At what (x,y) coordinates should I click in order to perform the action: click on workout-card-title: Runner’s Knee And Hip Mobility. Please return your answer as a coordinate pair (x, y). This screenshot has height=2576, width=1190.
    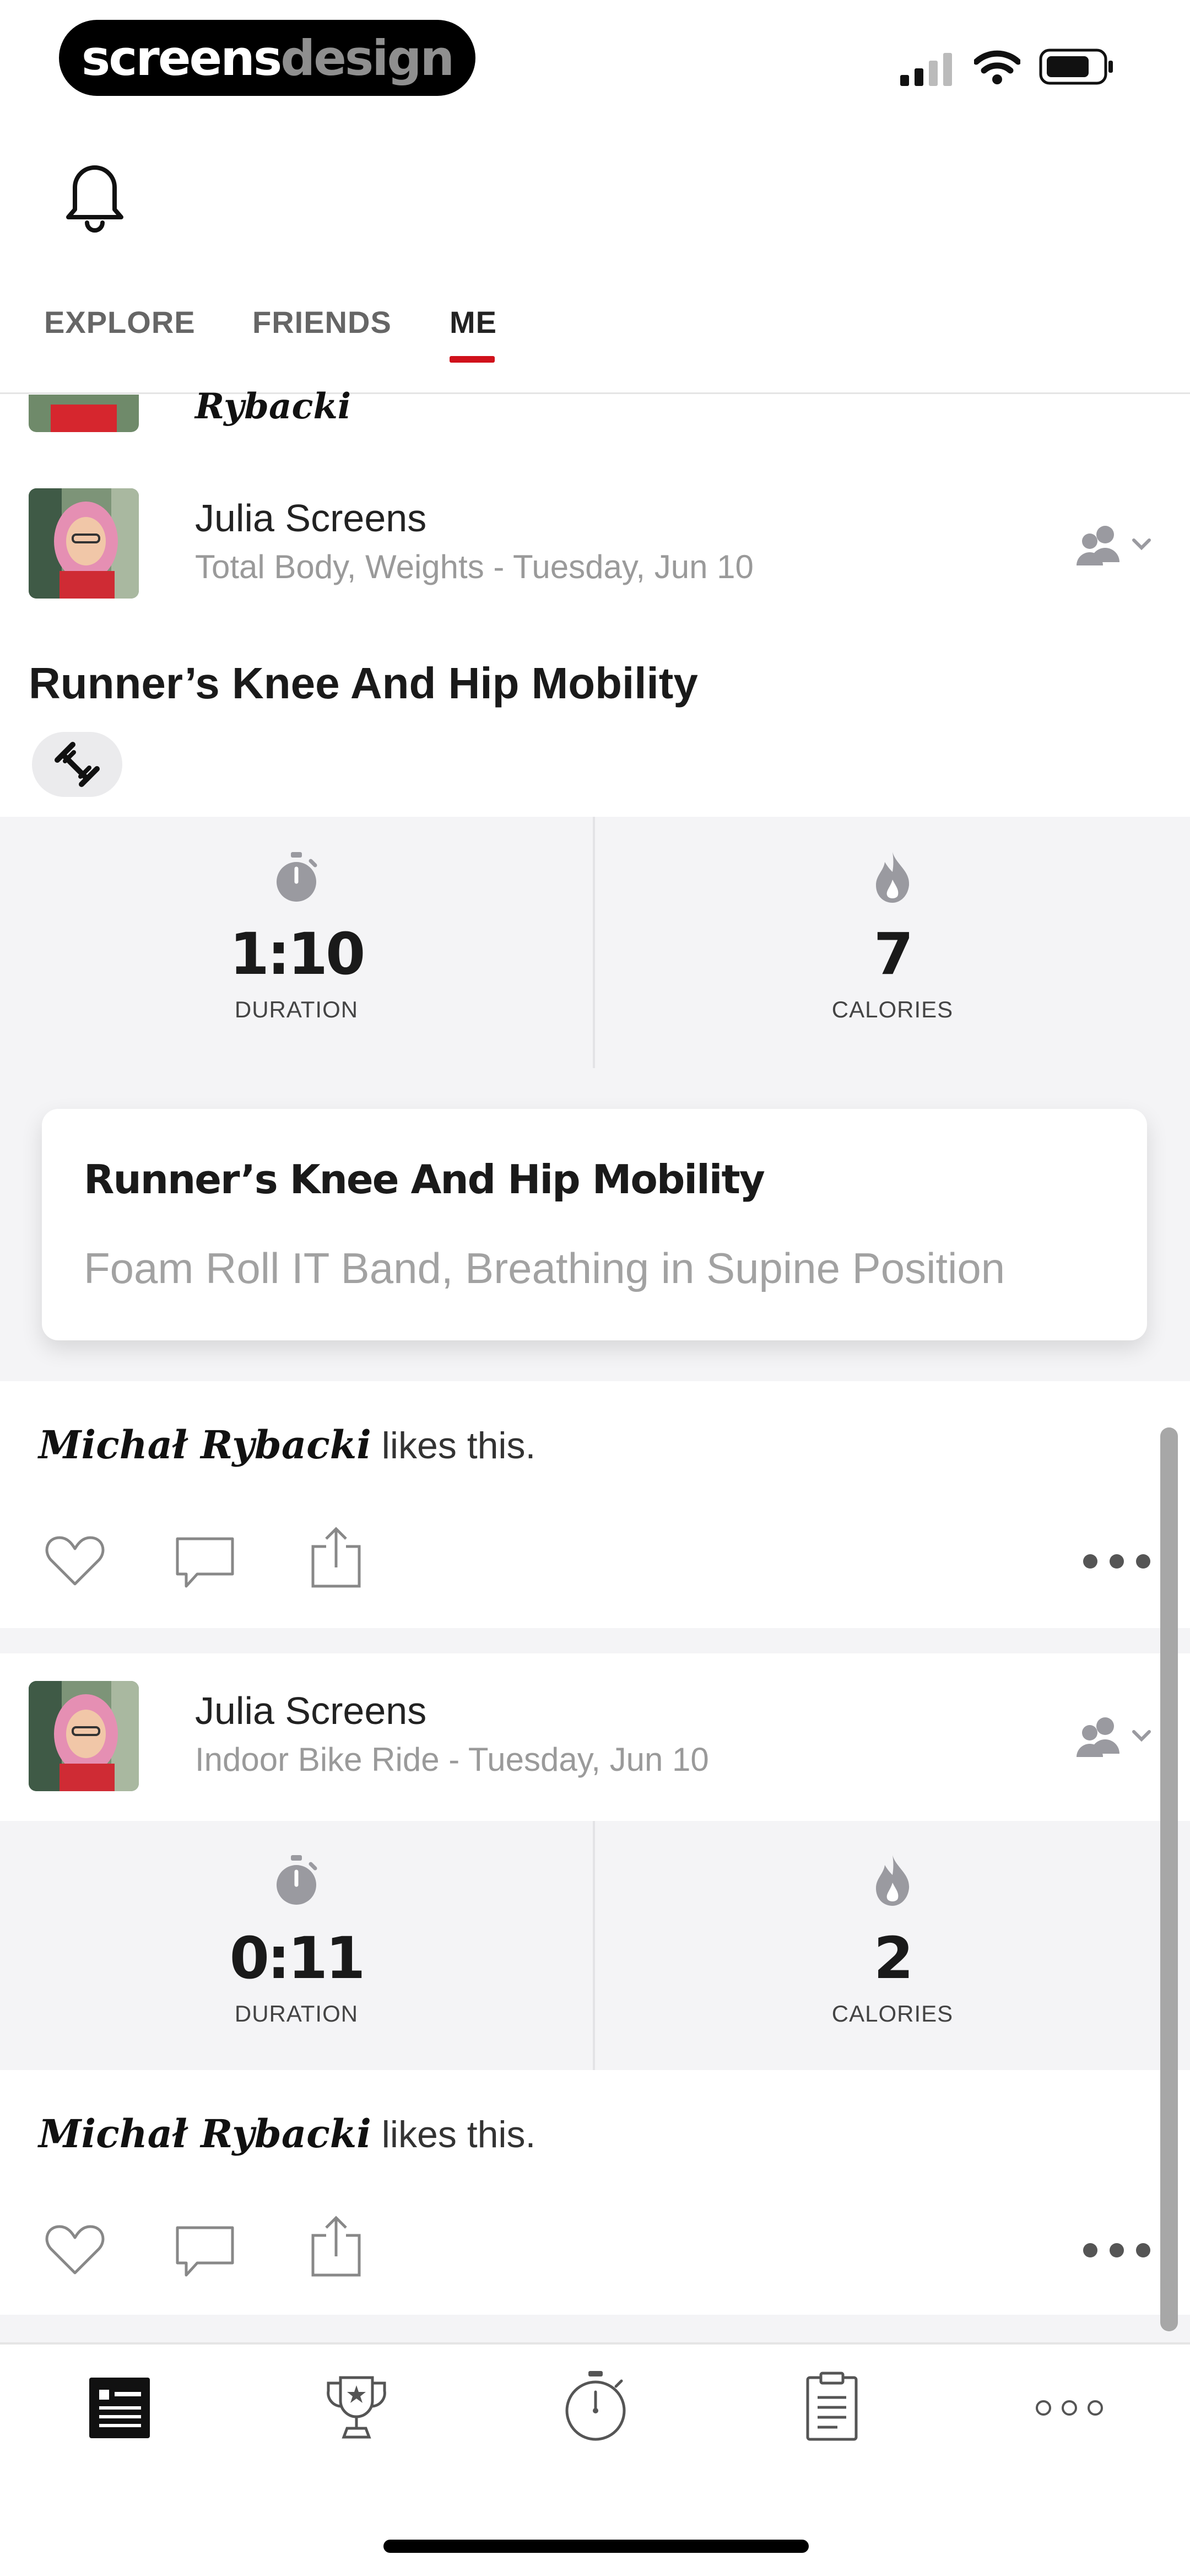
    Looking at the image, I should click on (424, 1179).